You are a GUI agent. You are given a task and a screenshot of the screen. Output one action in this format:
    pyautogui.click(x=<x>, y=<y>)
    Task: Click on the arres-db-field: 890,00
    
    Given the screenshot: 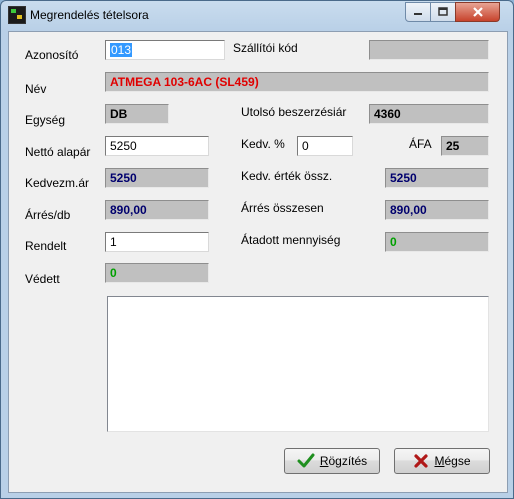 What is the action you would take?
    pyautogui.click(x=157, y=210)
    